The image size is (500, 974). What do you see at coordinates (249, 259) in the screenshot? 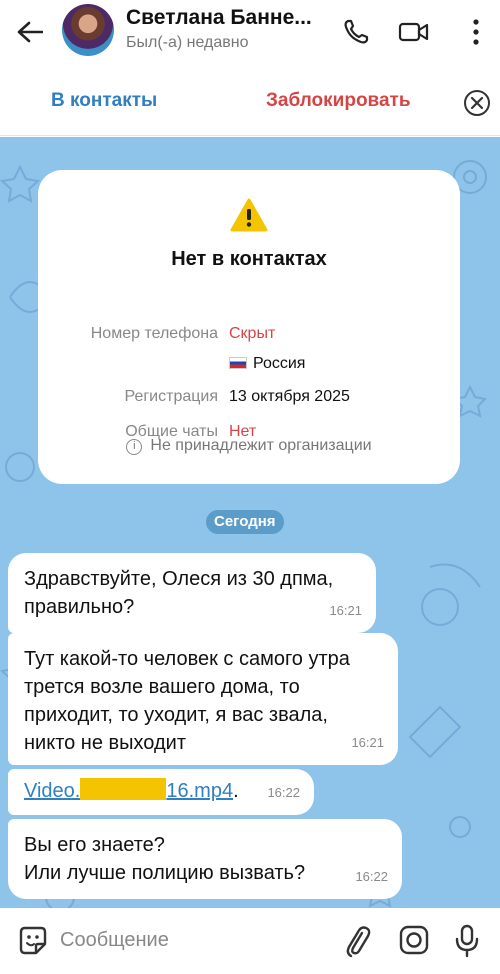
I see `card-title: Нет в контактах` at bounding box center [249, 259].